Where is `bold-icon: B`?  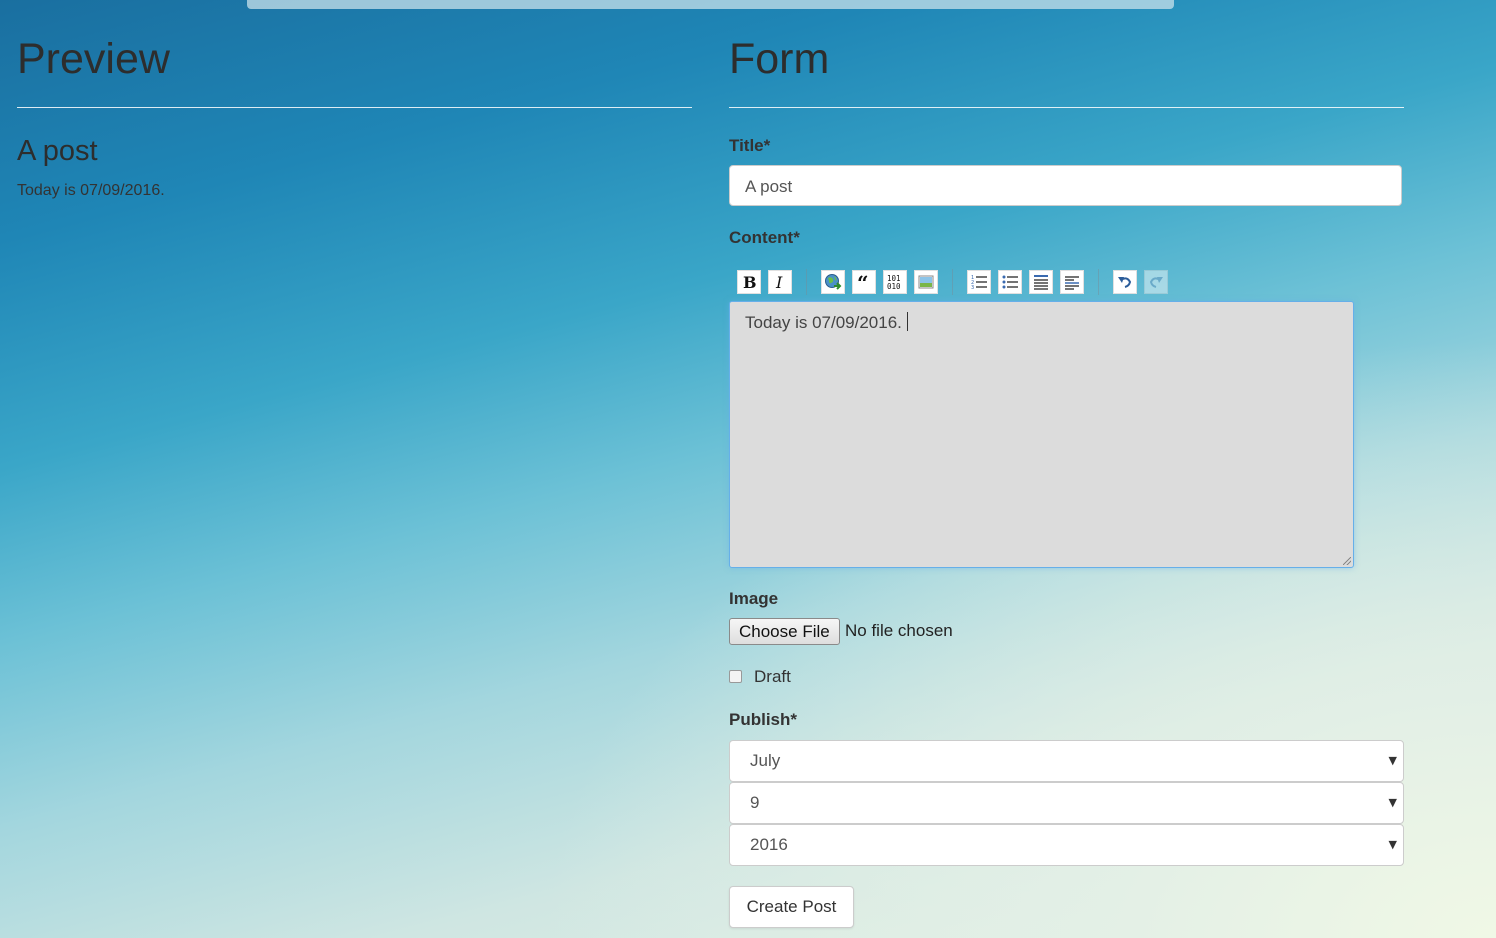
bold-icon: B is located at coordinates (749, 282).